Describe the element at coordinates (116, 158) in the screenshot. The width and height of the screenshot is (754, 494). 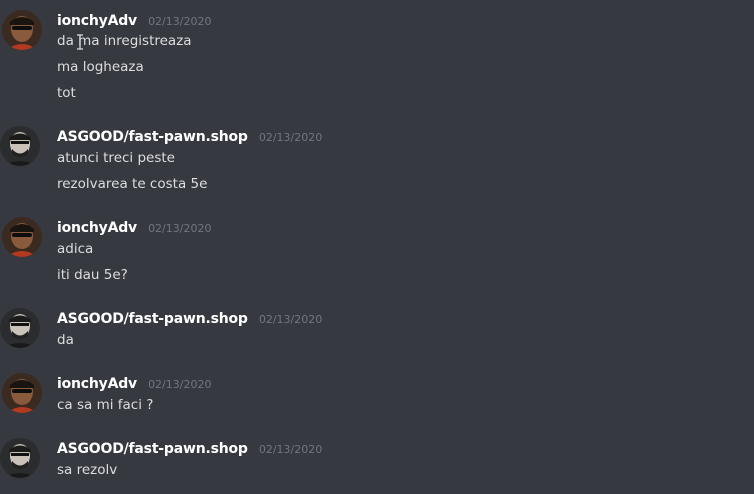
I see `message-text: atunci treci peste` at that location.